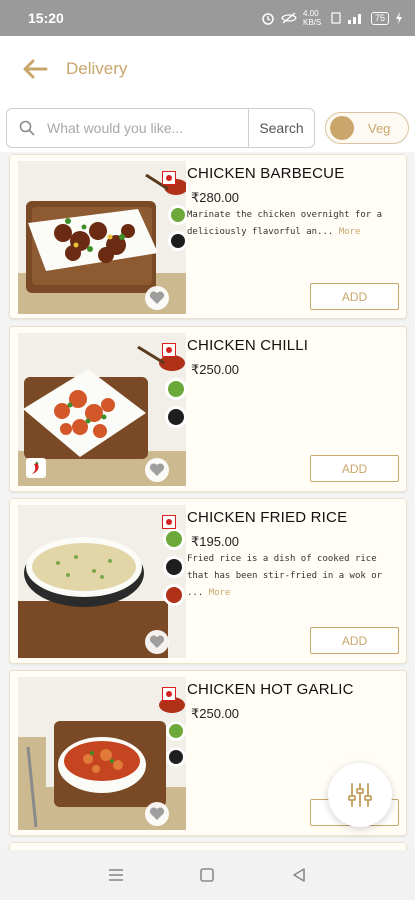  What do you see at coordinates (281, 128) in the screenshot?
I see `search-button: Search` at bounding box center [281, 128].